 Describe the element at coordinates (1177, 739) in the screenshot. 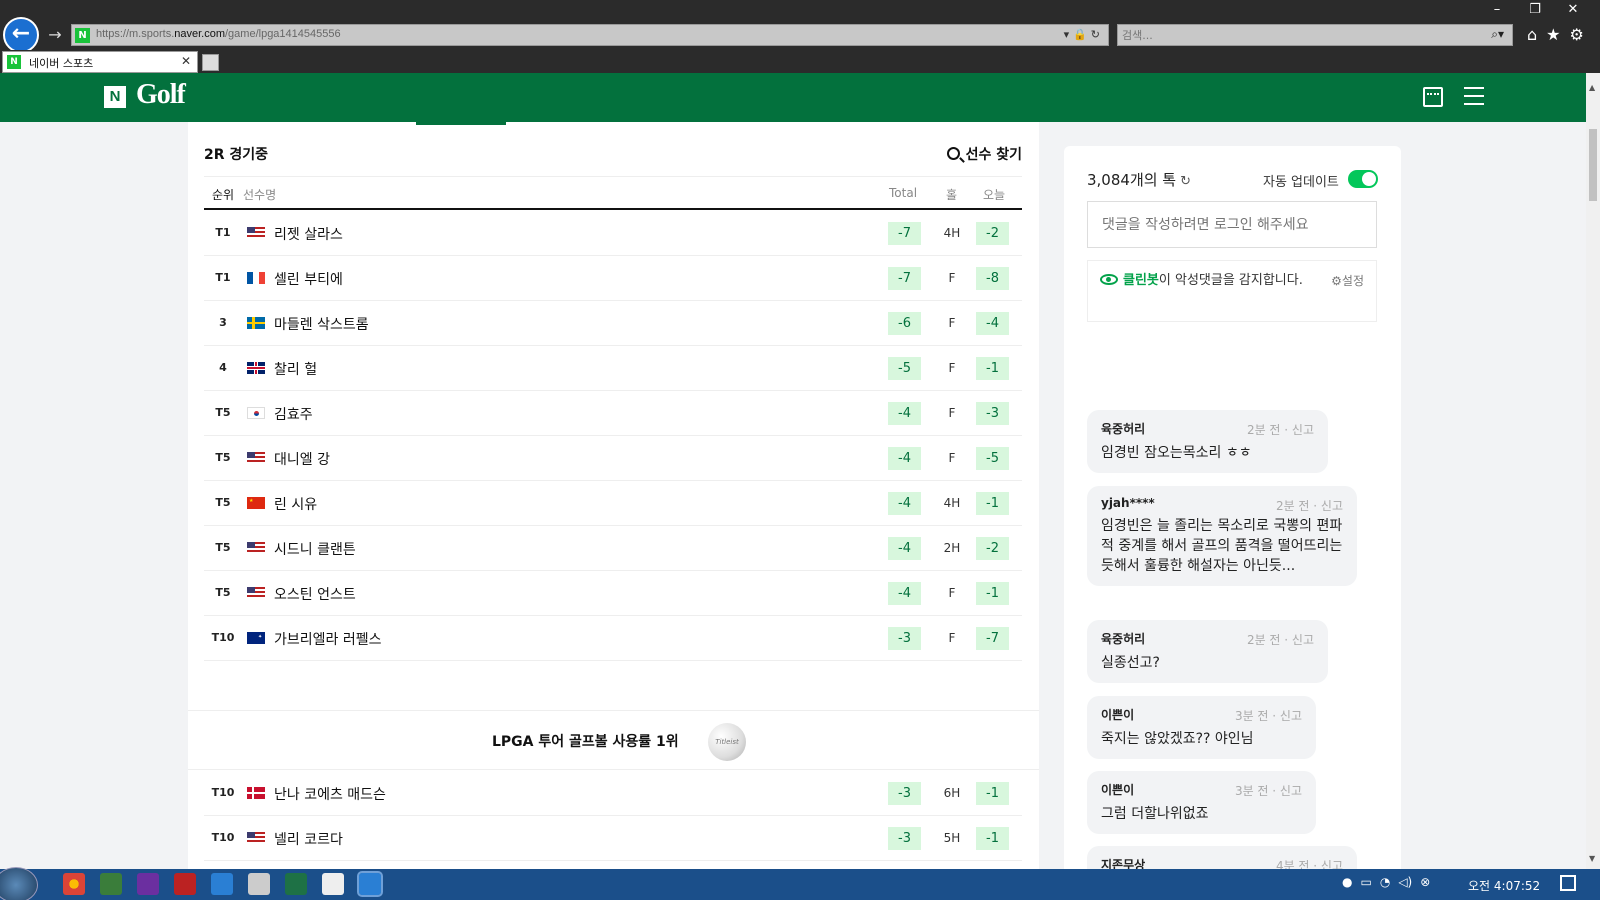

I see `comment-text: 죽지는 않았겠죠?? 야인님` at that location.